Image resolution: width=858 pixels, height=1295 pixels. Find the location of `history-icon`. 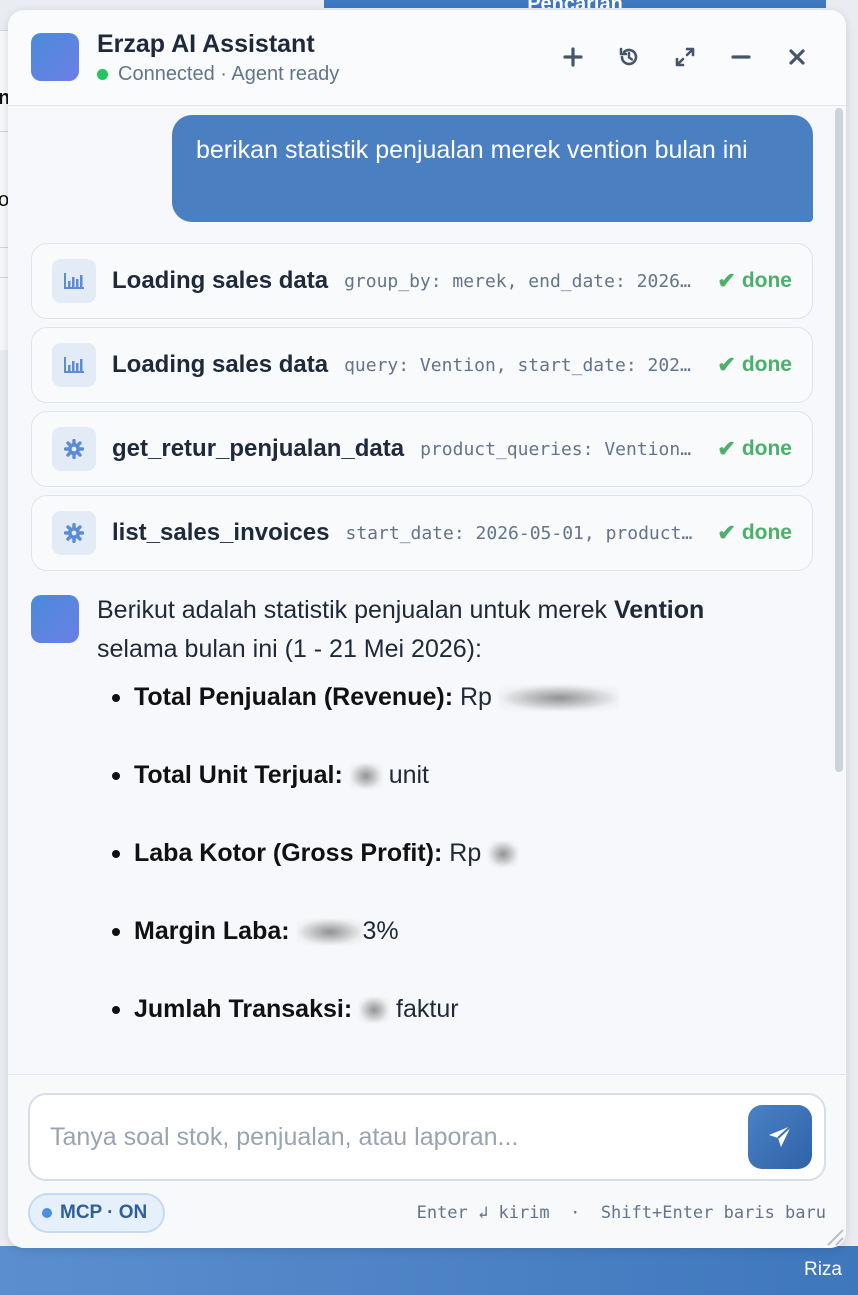

history-icon is located at coordinates (628, 56).